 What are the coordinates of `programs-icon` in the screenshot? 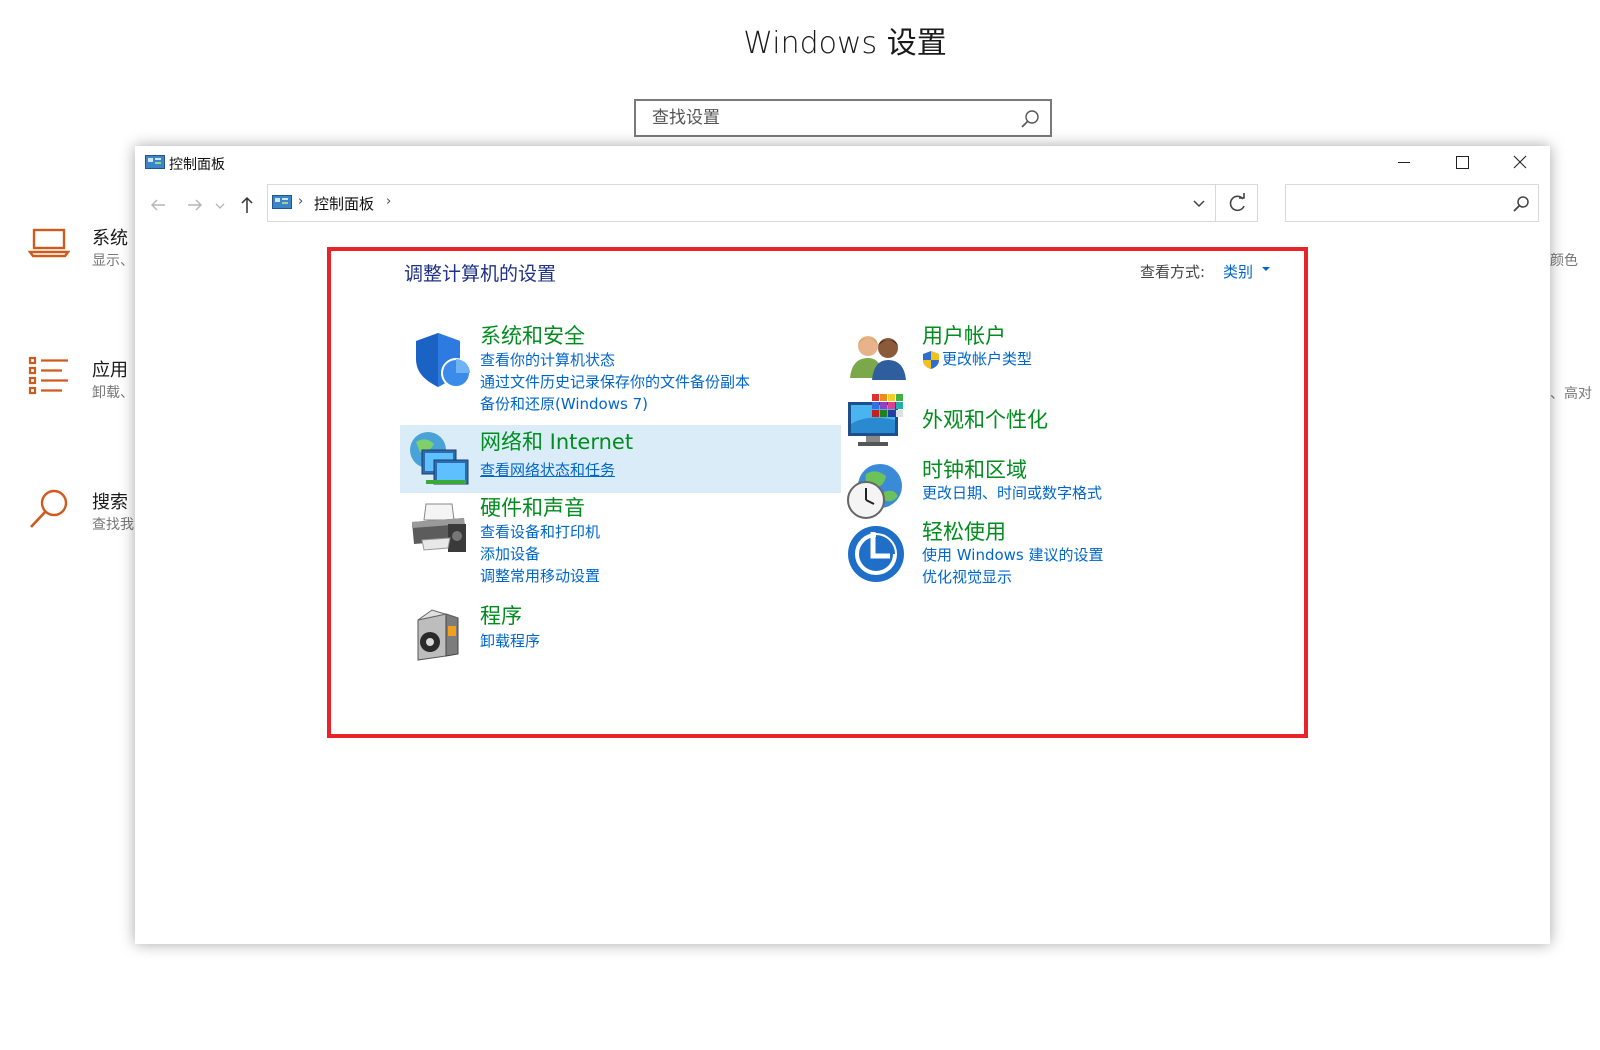 It's located at (438, 634).